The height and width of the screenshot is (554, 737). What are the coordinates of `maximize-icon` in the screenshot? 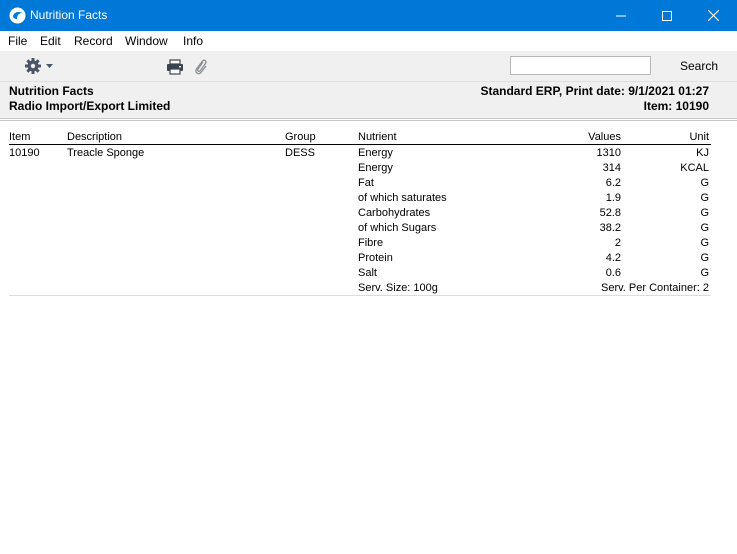 It's located at (667, 15).